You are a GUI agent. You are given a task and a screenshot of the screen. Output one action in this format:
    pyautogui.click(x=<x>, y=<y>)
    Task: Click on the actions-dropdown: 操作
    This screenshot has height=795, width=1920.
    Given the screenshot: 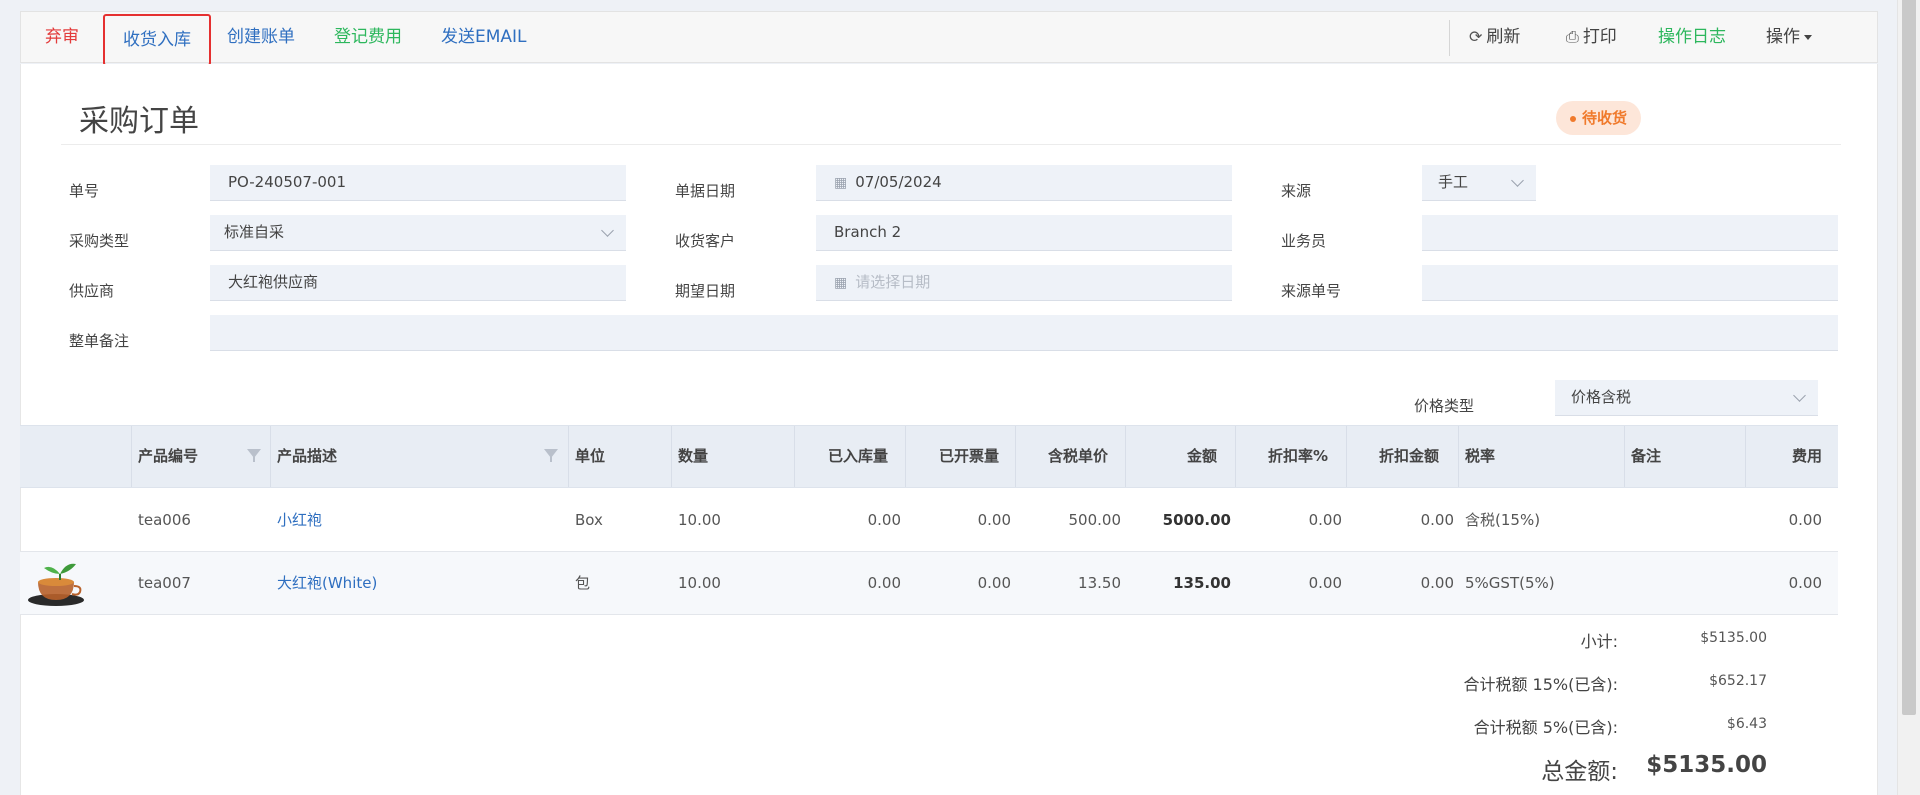 What is the action you would take?
    pyautogui.click(x=1789, y=37)
    